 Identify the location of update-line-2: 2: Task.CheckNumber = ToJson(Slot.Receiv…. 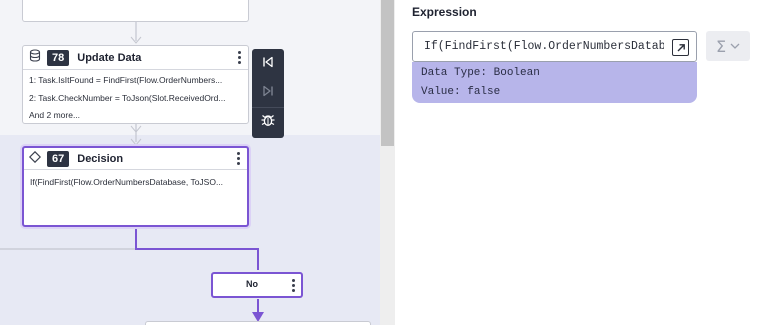
(127, 98).